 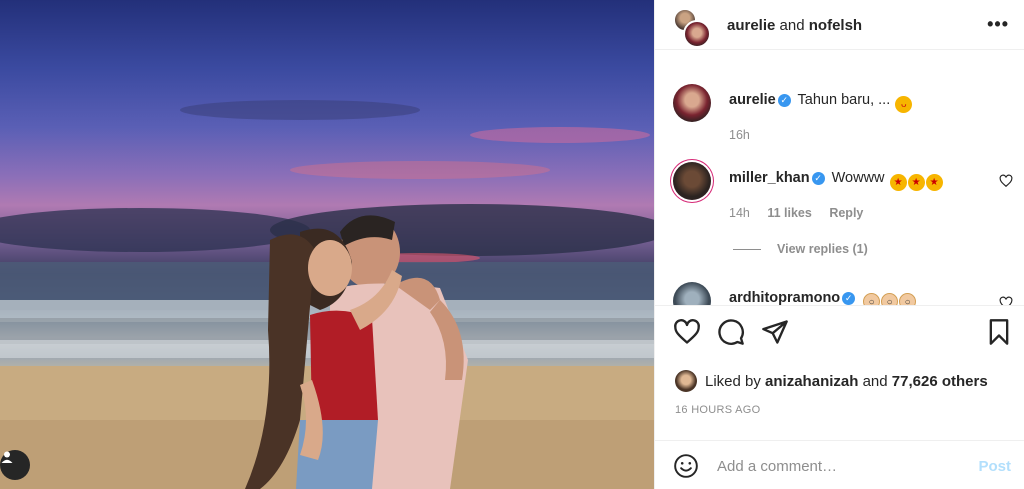 I want to click on comment-meta: 16h, so click(x=746, y=135).